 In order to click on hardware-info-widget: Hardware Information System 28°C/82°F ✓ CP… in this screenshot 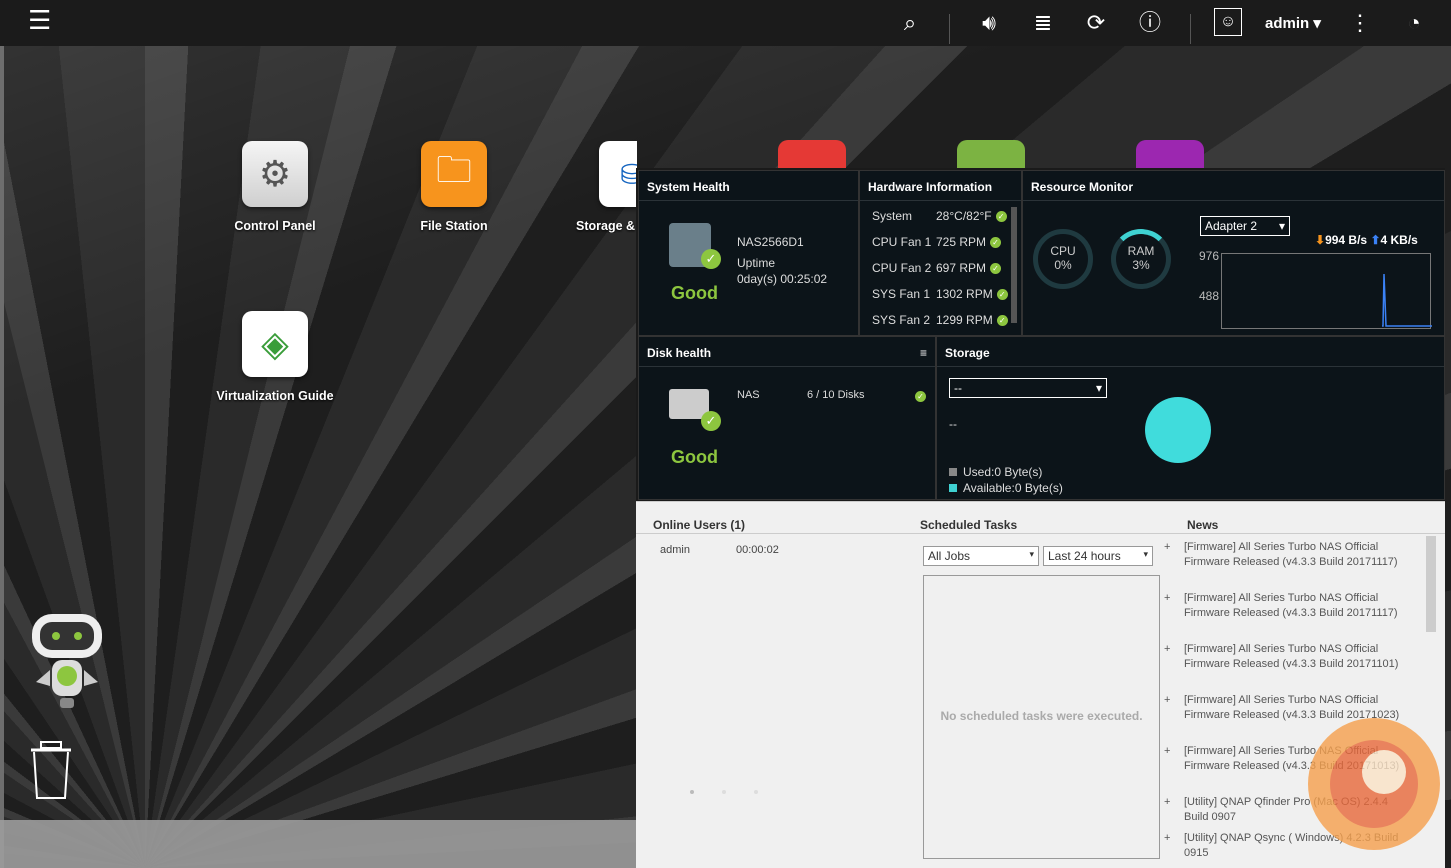, I will do `click(940, 253)`.